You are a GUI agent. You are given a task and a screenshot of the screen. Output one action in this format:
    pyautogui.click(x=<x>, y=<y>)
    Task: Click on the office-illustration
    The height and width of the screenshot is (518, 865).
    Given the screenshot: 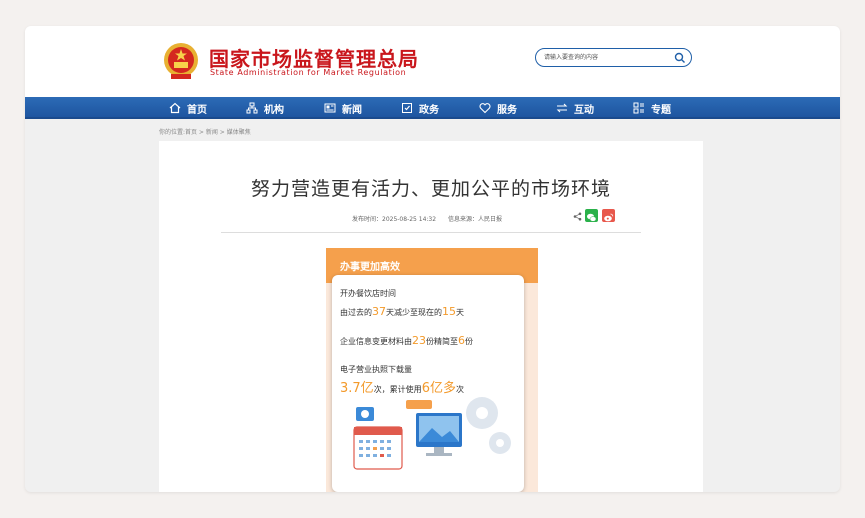 What is the action you would take?
    pyautogui.click(x=432, y=433)
    